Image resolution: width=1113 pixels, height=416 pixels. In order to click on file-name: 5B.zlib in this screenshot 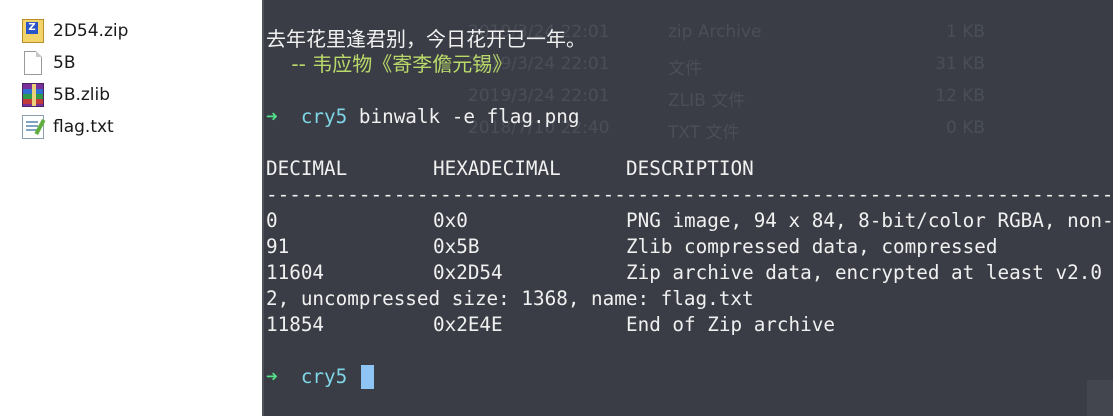, I will do `click(82, 95)`.